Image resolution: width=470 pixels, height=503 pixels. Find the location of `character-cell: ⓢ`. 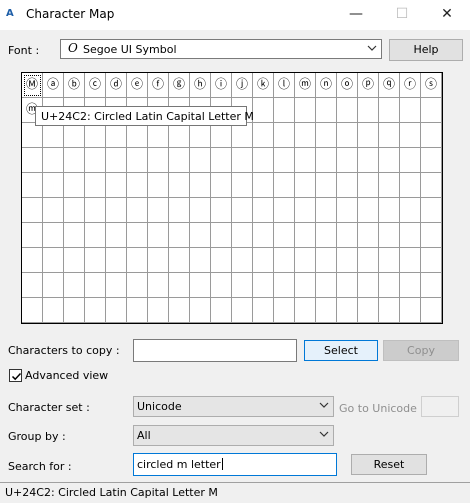

character-cell: ⓢ is located at coordinates (431, 85).